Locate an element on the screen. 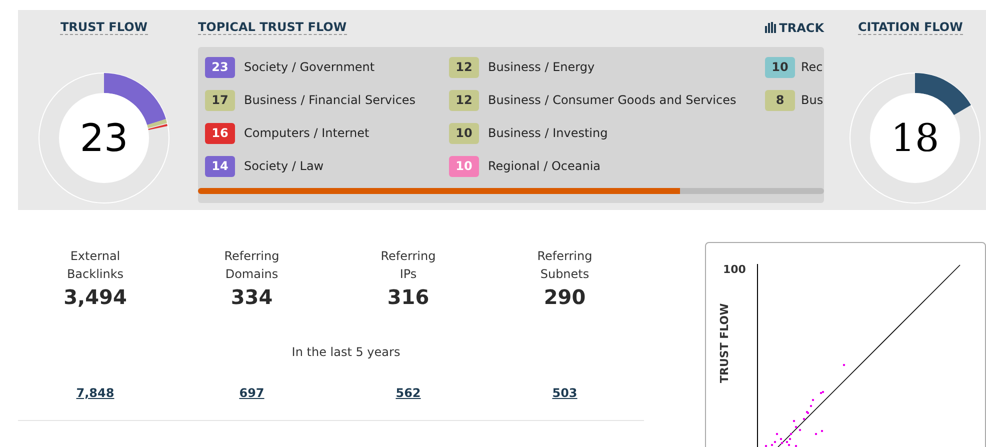 This screenshot has height=447, width=986. topic-label: Regional / Oceania is located at coordinates (544, 166).